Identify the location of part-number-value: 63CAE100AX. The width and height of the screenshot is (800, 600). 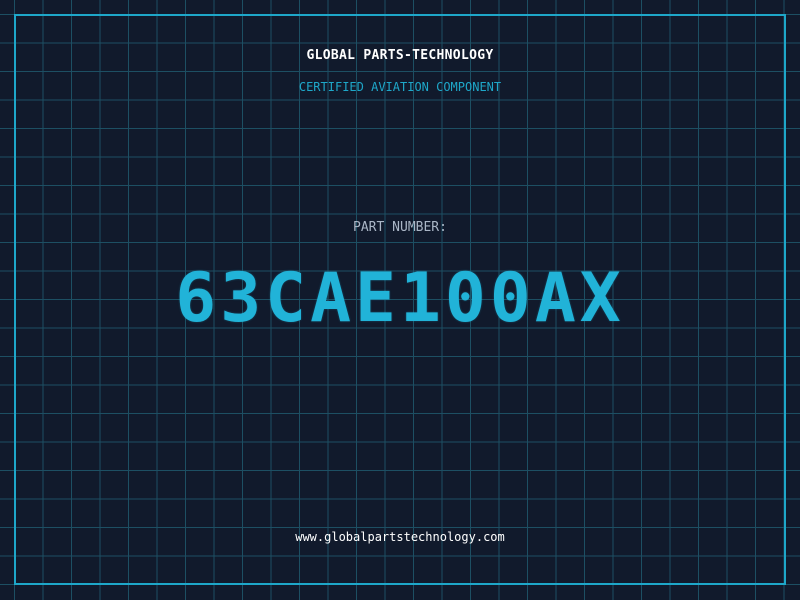
(400, 298).